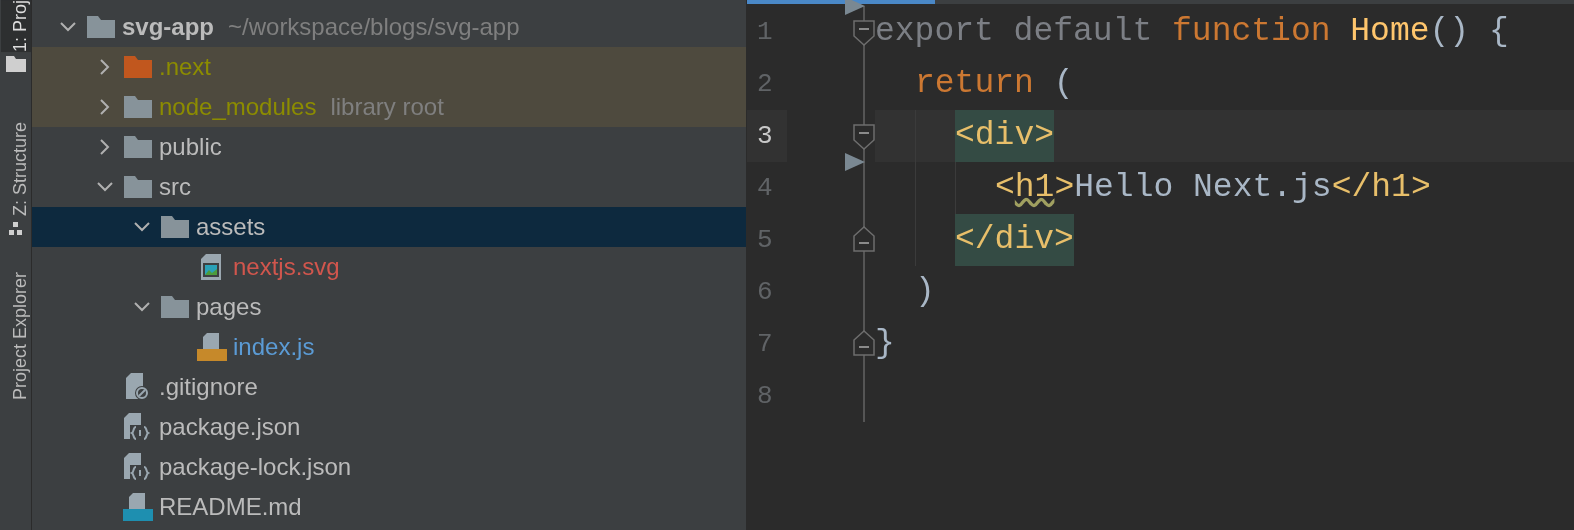 Image resolution: width=1574 pixels, height=530 pixels. I want to click on code-token: function, so click(1252, 32).